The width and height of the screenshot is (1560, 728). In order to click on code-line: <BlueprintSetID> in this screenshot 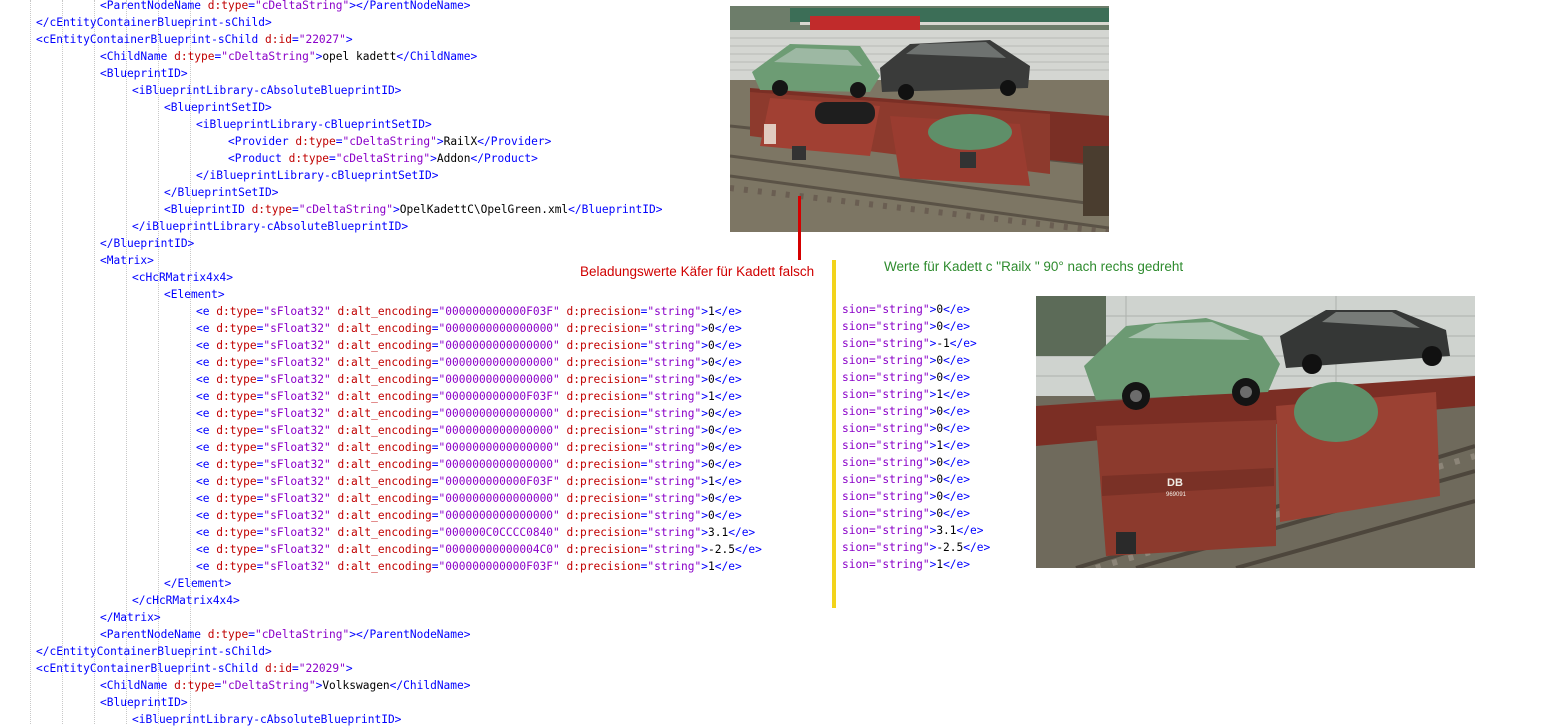, I will do `click(381, 107)`.